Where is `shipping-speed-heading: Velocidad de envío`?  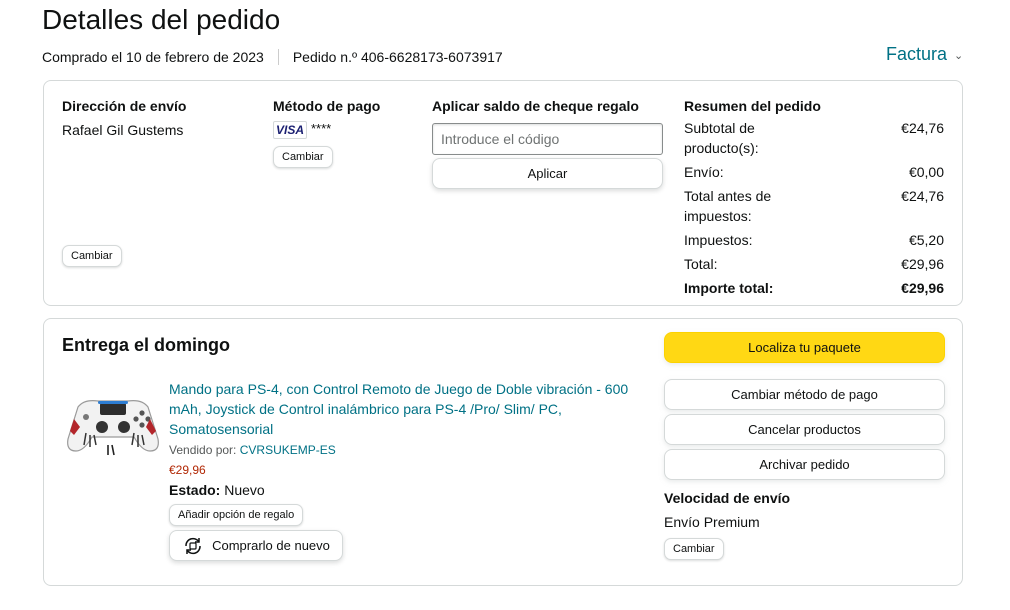 shipping-speed-heading: Velocidad de envío is located at coordinates (727, 498).